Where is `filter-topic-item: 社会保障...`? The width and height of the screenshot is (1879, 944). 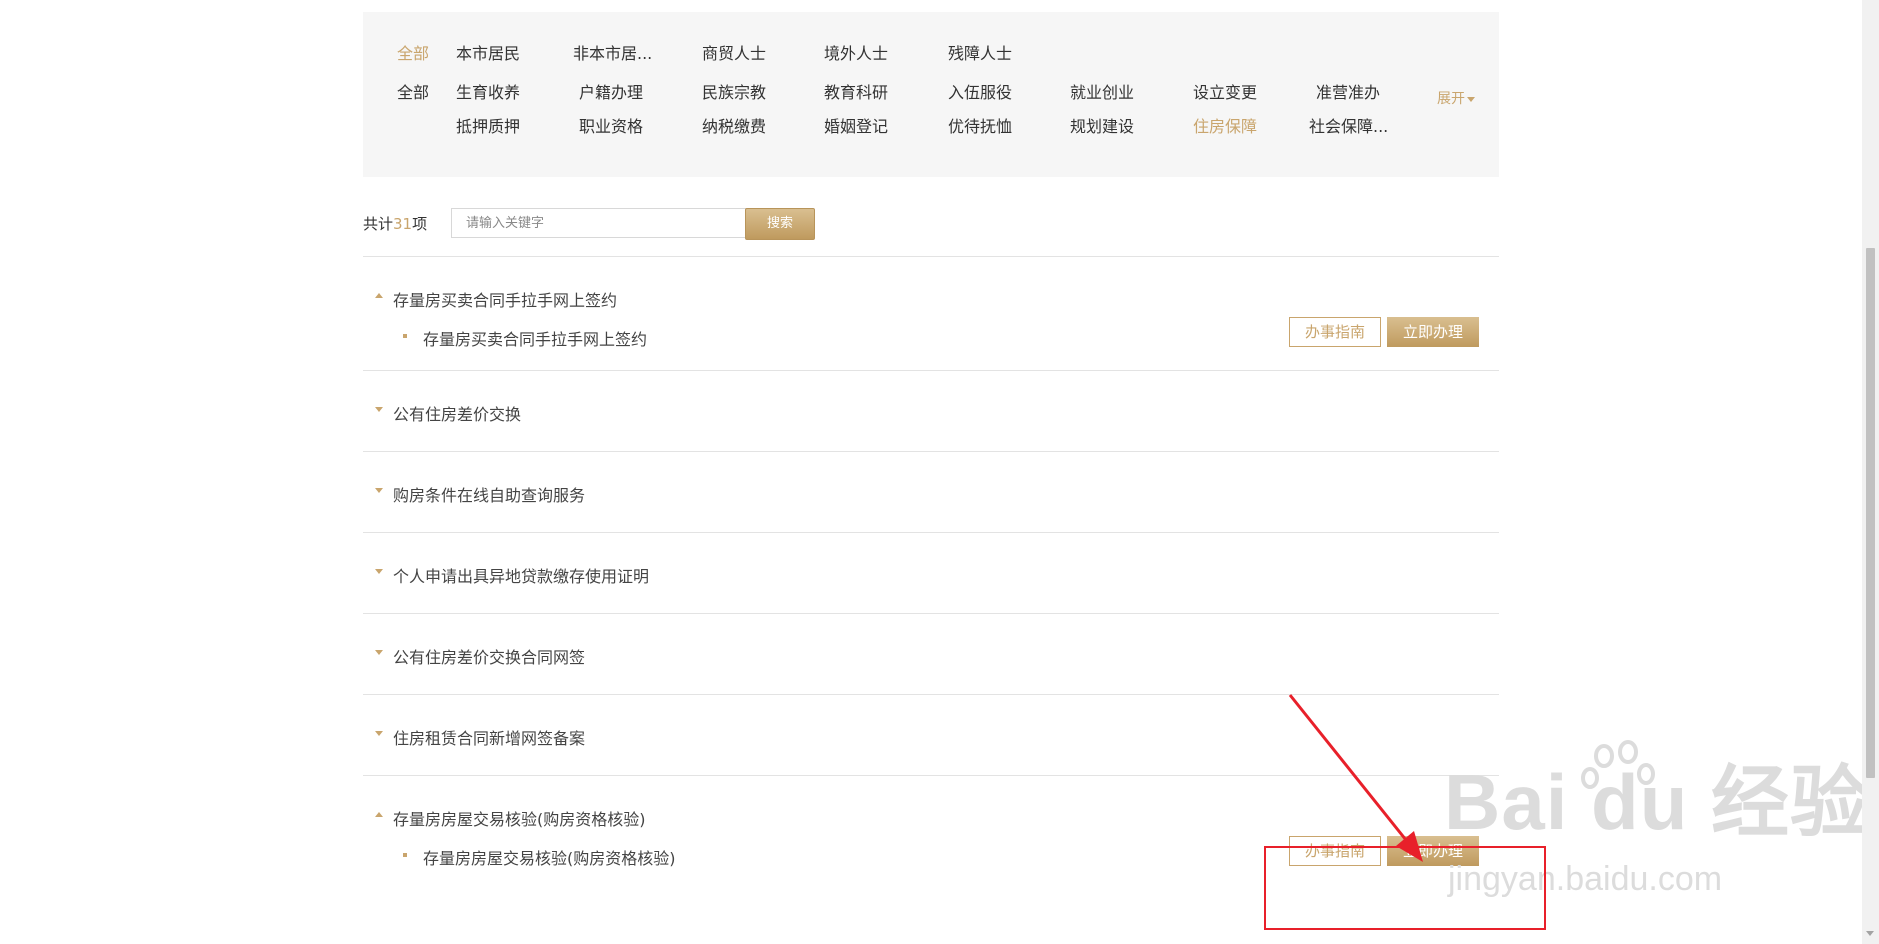 filter-topic-item: 社会保障... is located at coordinates (1348, 127).